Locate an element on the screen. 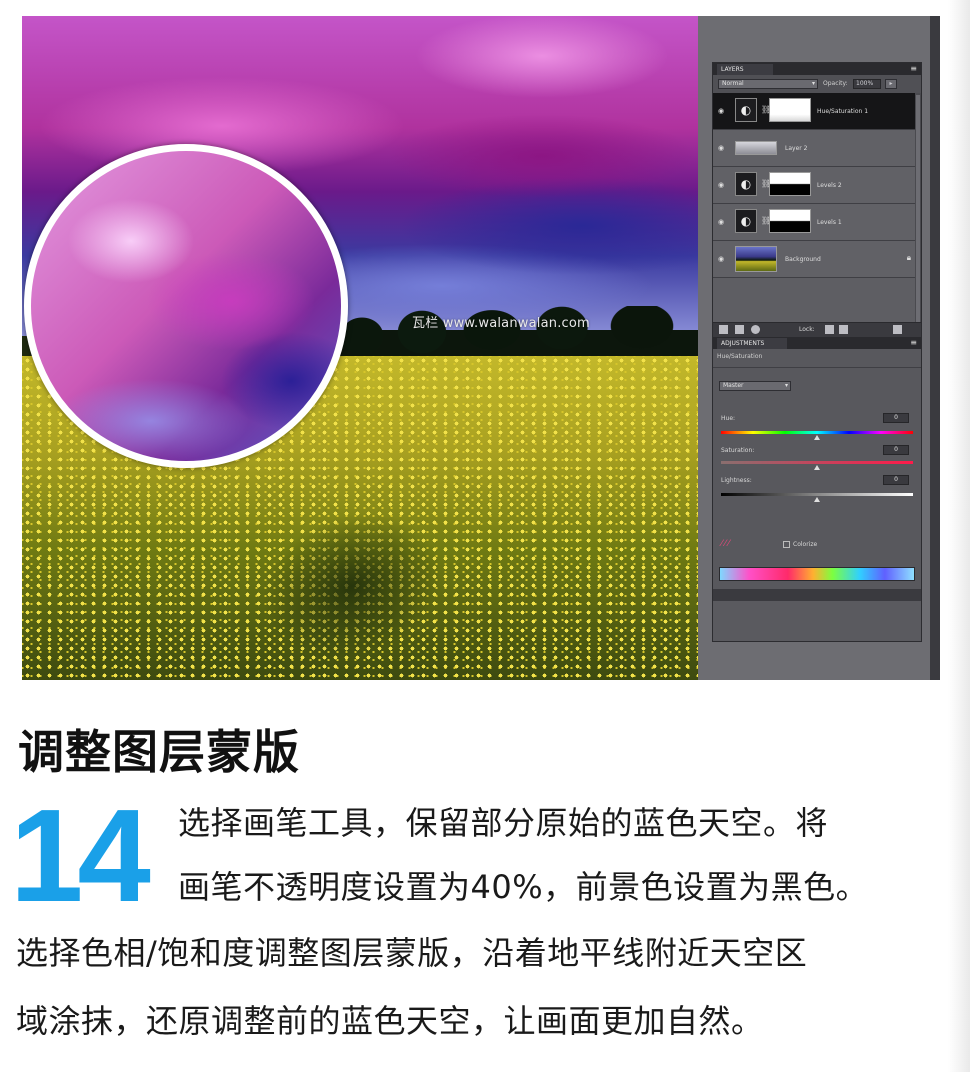 This screenshot has height=1072, width=970. adjustments-tab: ADJUSTMENTS is located at coordinates (752, 343).